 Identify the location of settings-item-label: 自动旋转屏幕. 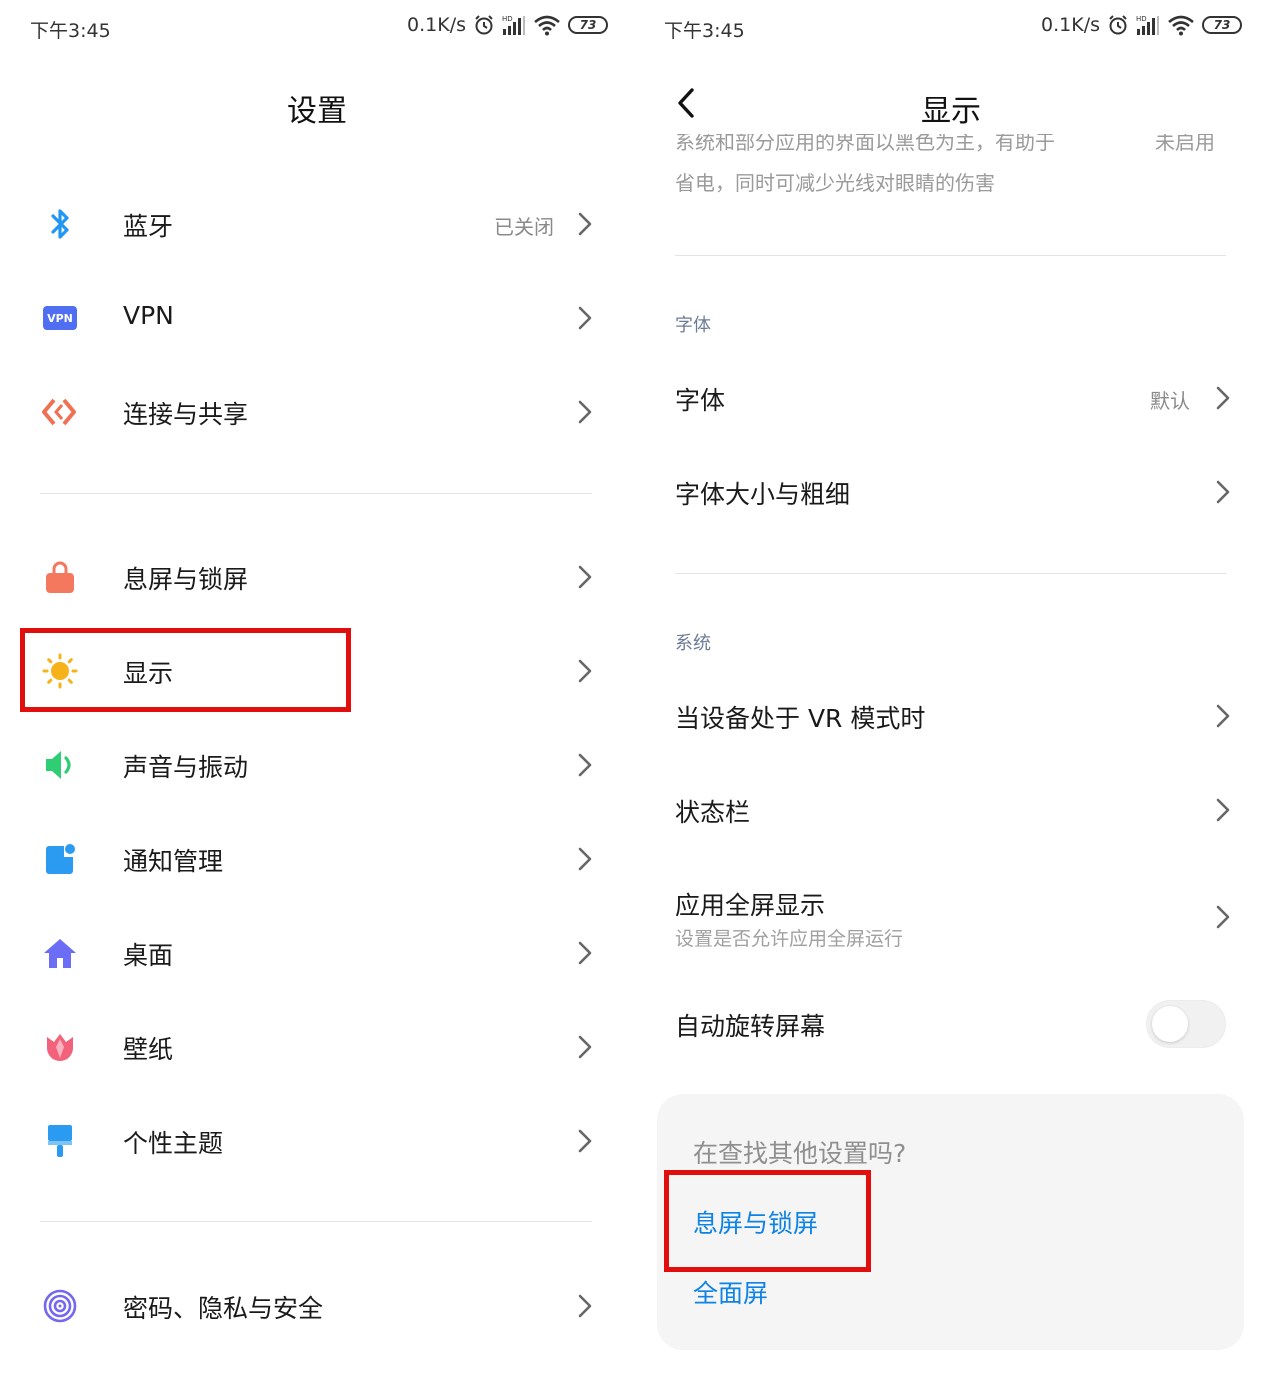
(750, 1026).